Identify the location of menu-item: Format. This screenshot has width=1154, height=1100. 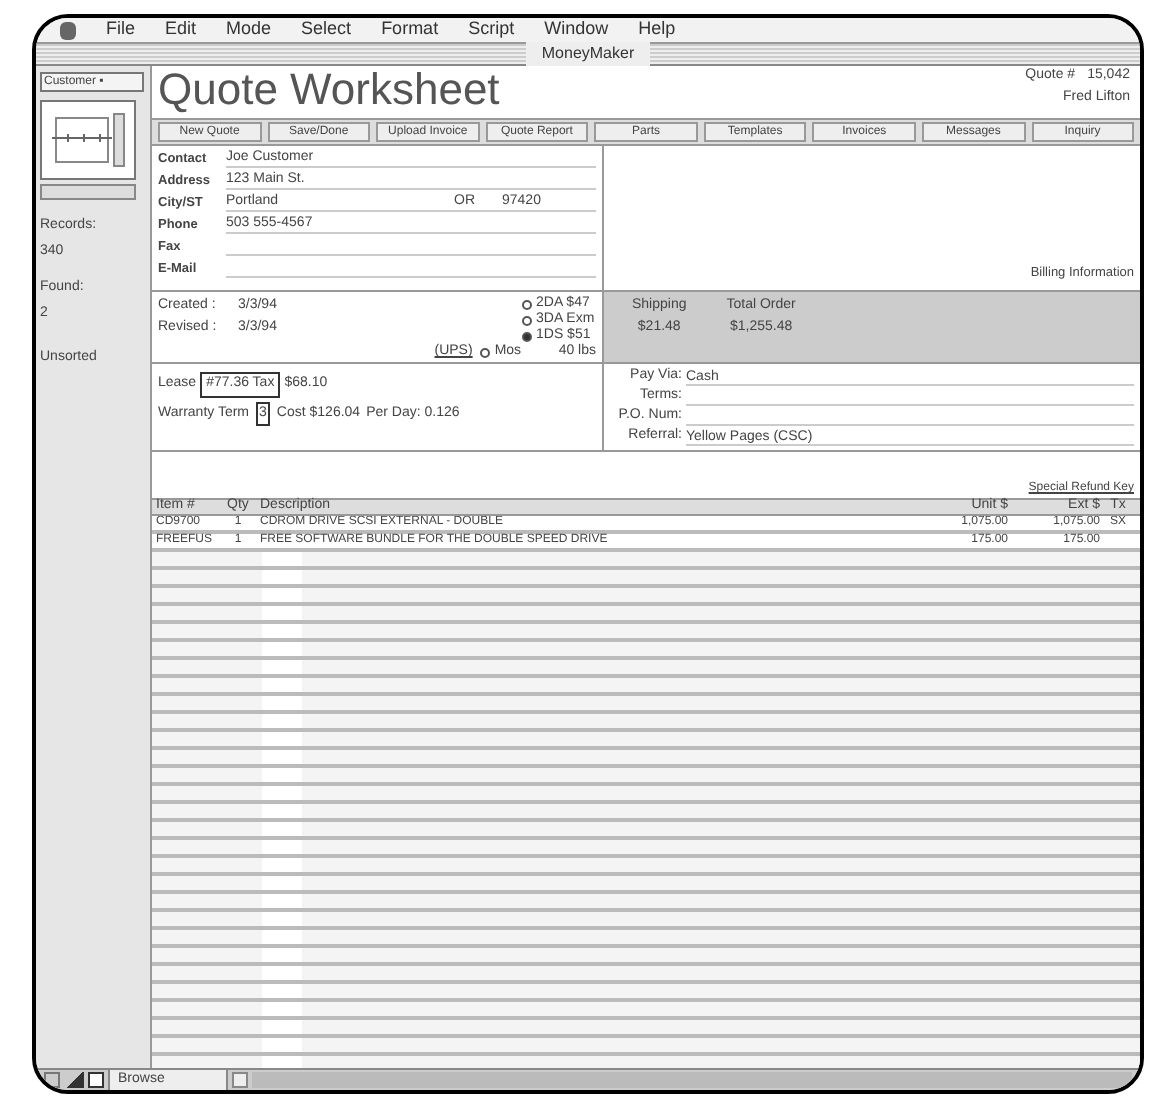
(410, 31).